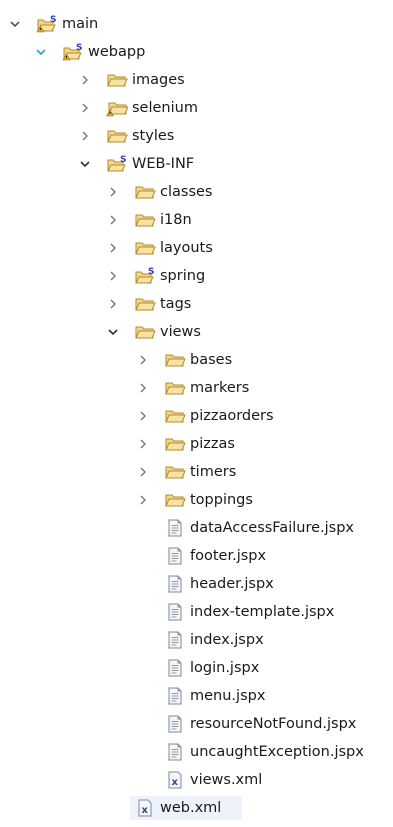 The width and height of the screenshot is (393, 827). I want to click on tree-item-label: dataAccessFailure.jspx, so click(272, 528).